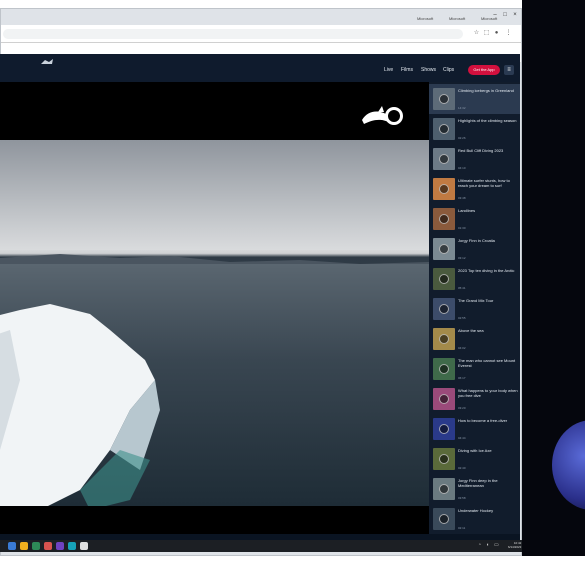 The width and height of the screenshot is (585, 582). I want to click on battery-icon: ▭, so click(496, 545).